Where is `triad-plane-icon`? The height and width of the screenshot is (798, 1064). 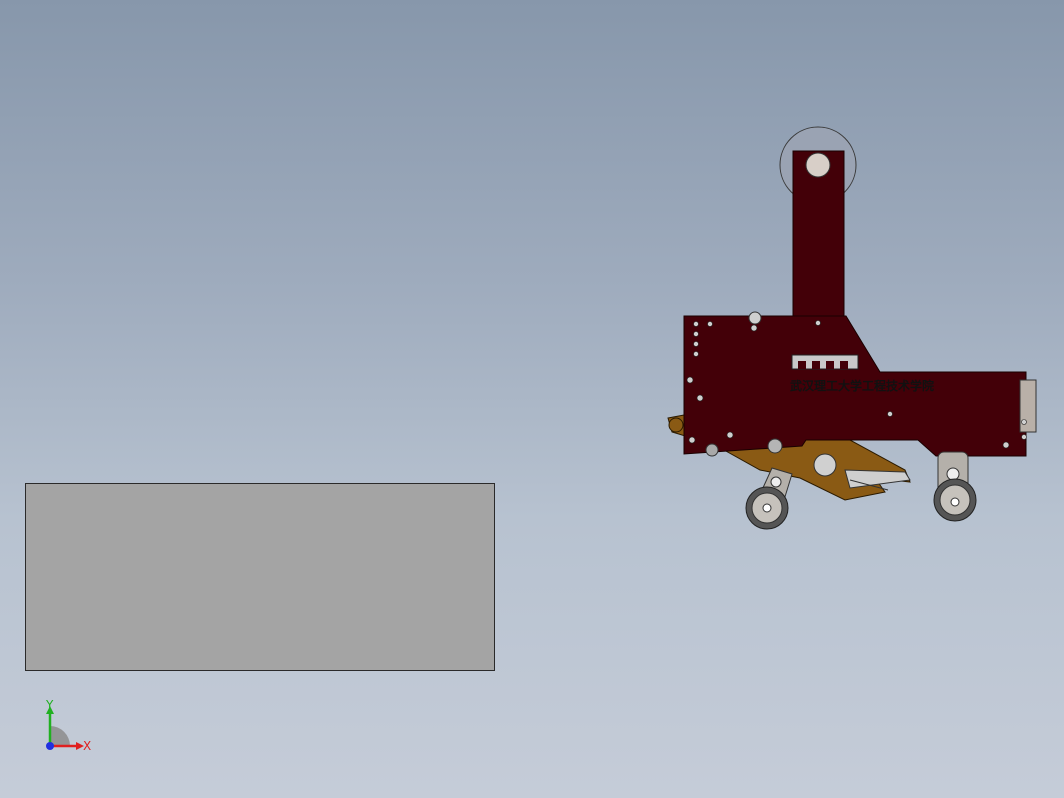
triad-plane-icon is located at coordinates (60, 736).